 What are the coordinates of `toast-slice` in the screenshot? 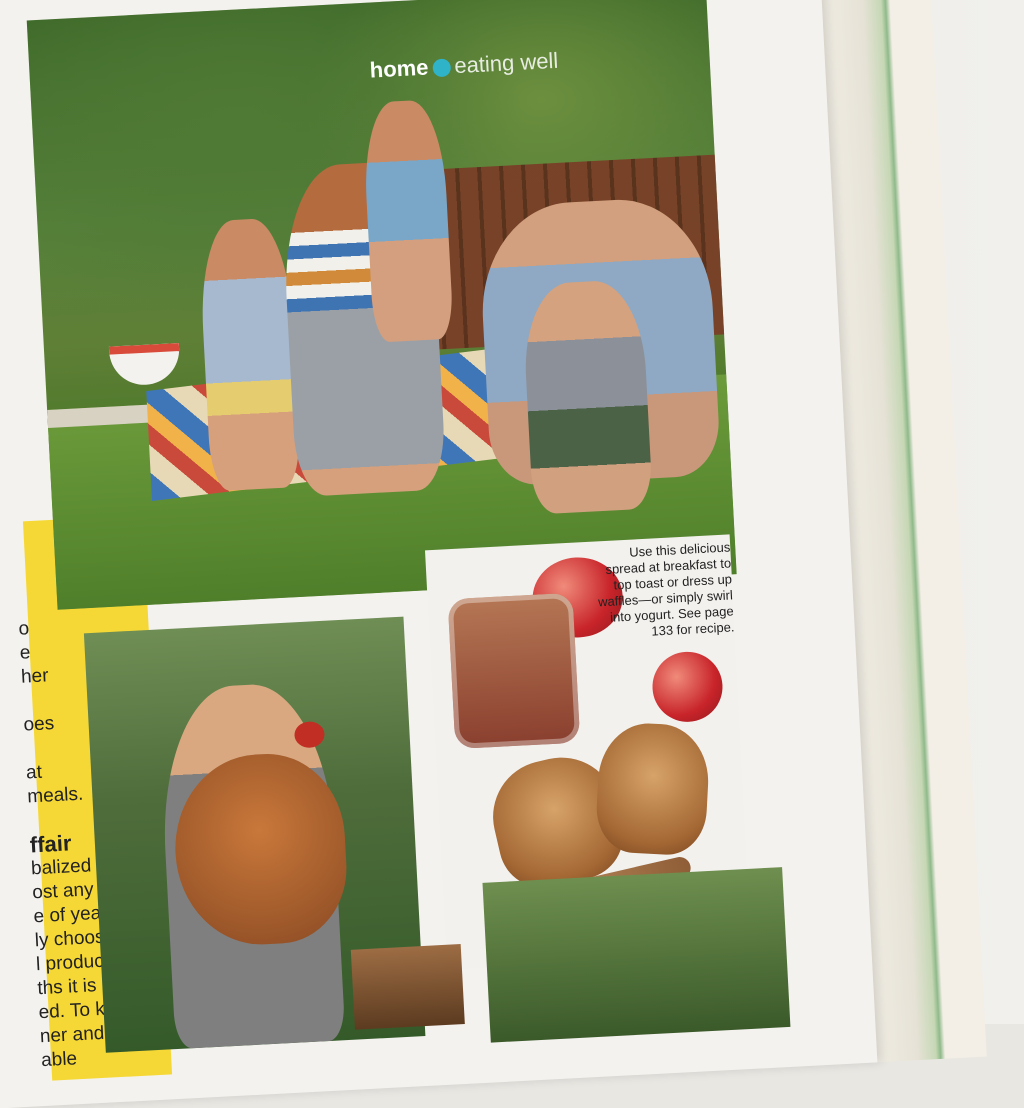 It's located at (653, 789).